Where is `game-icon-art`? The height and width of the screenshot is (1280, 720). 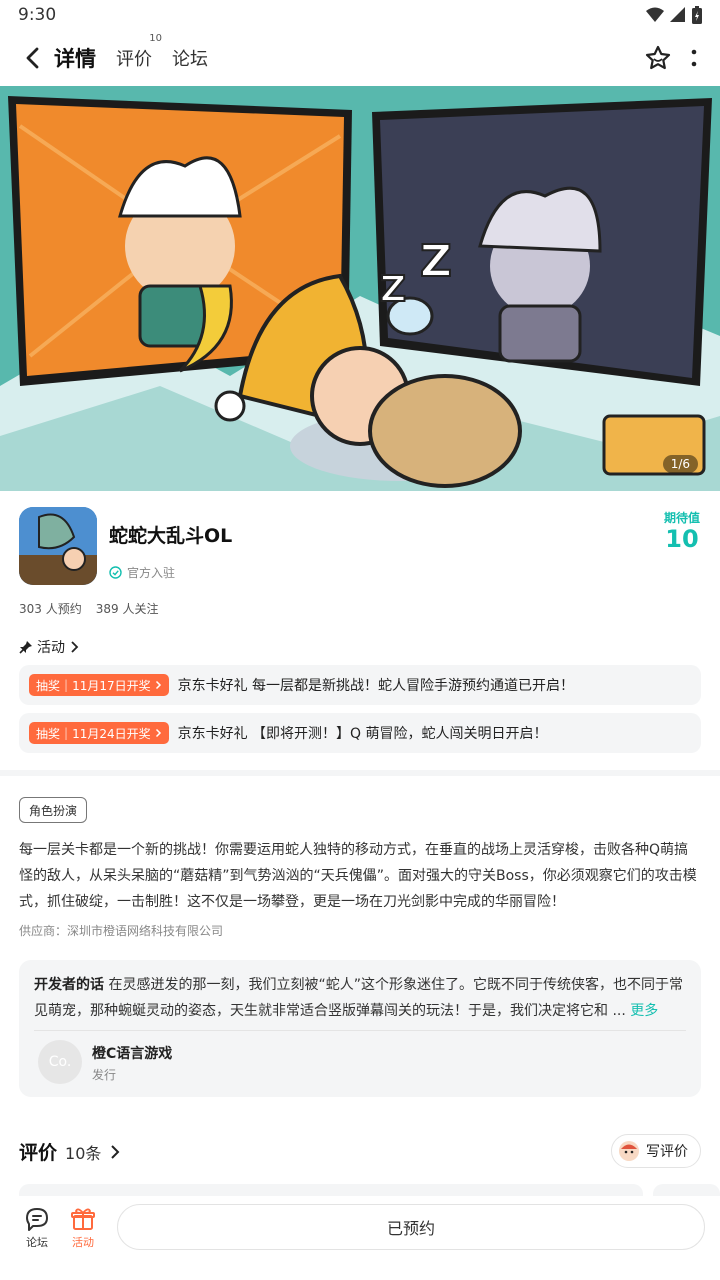 game-icon-art is located at coordinates (58, 546).